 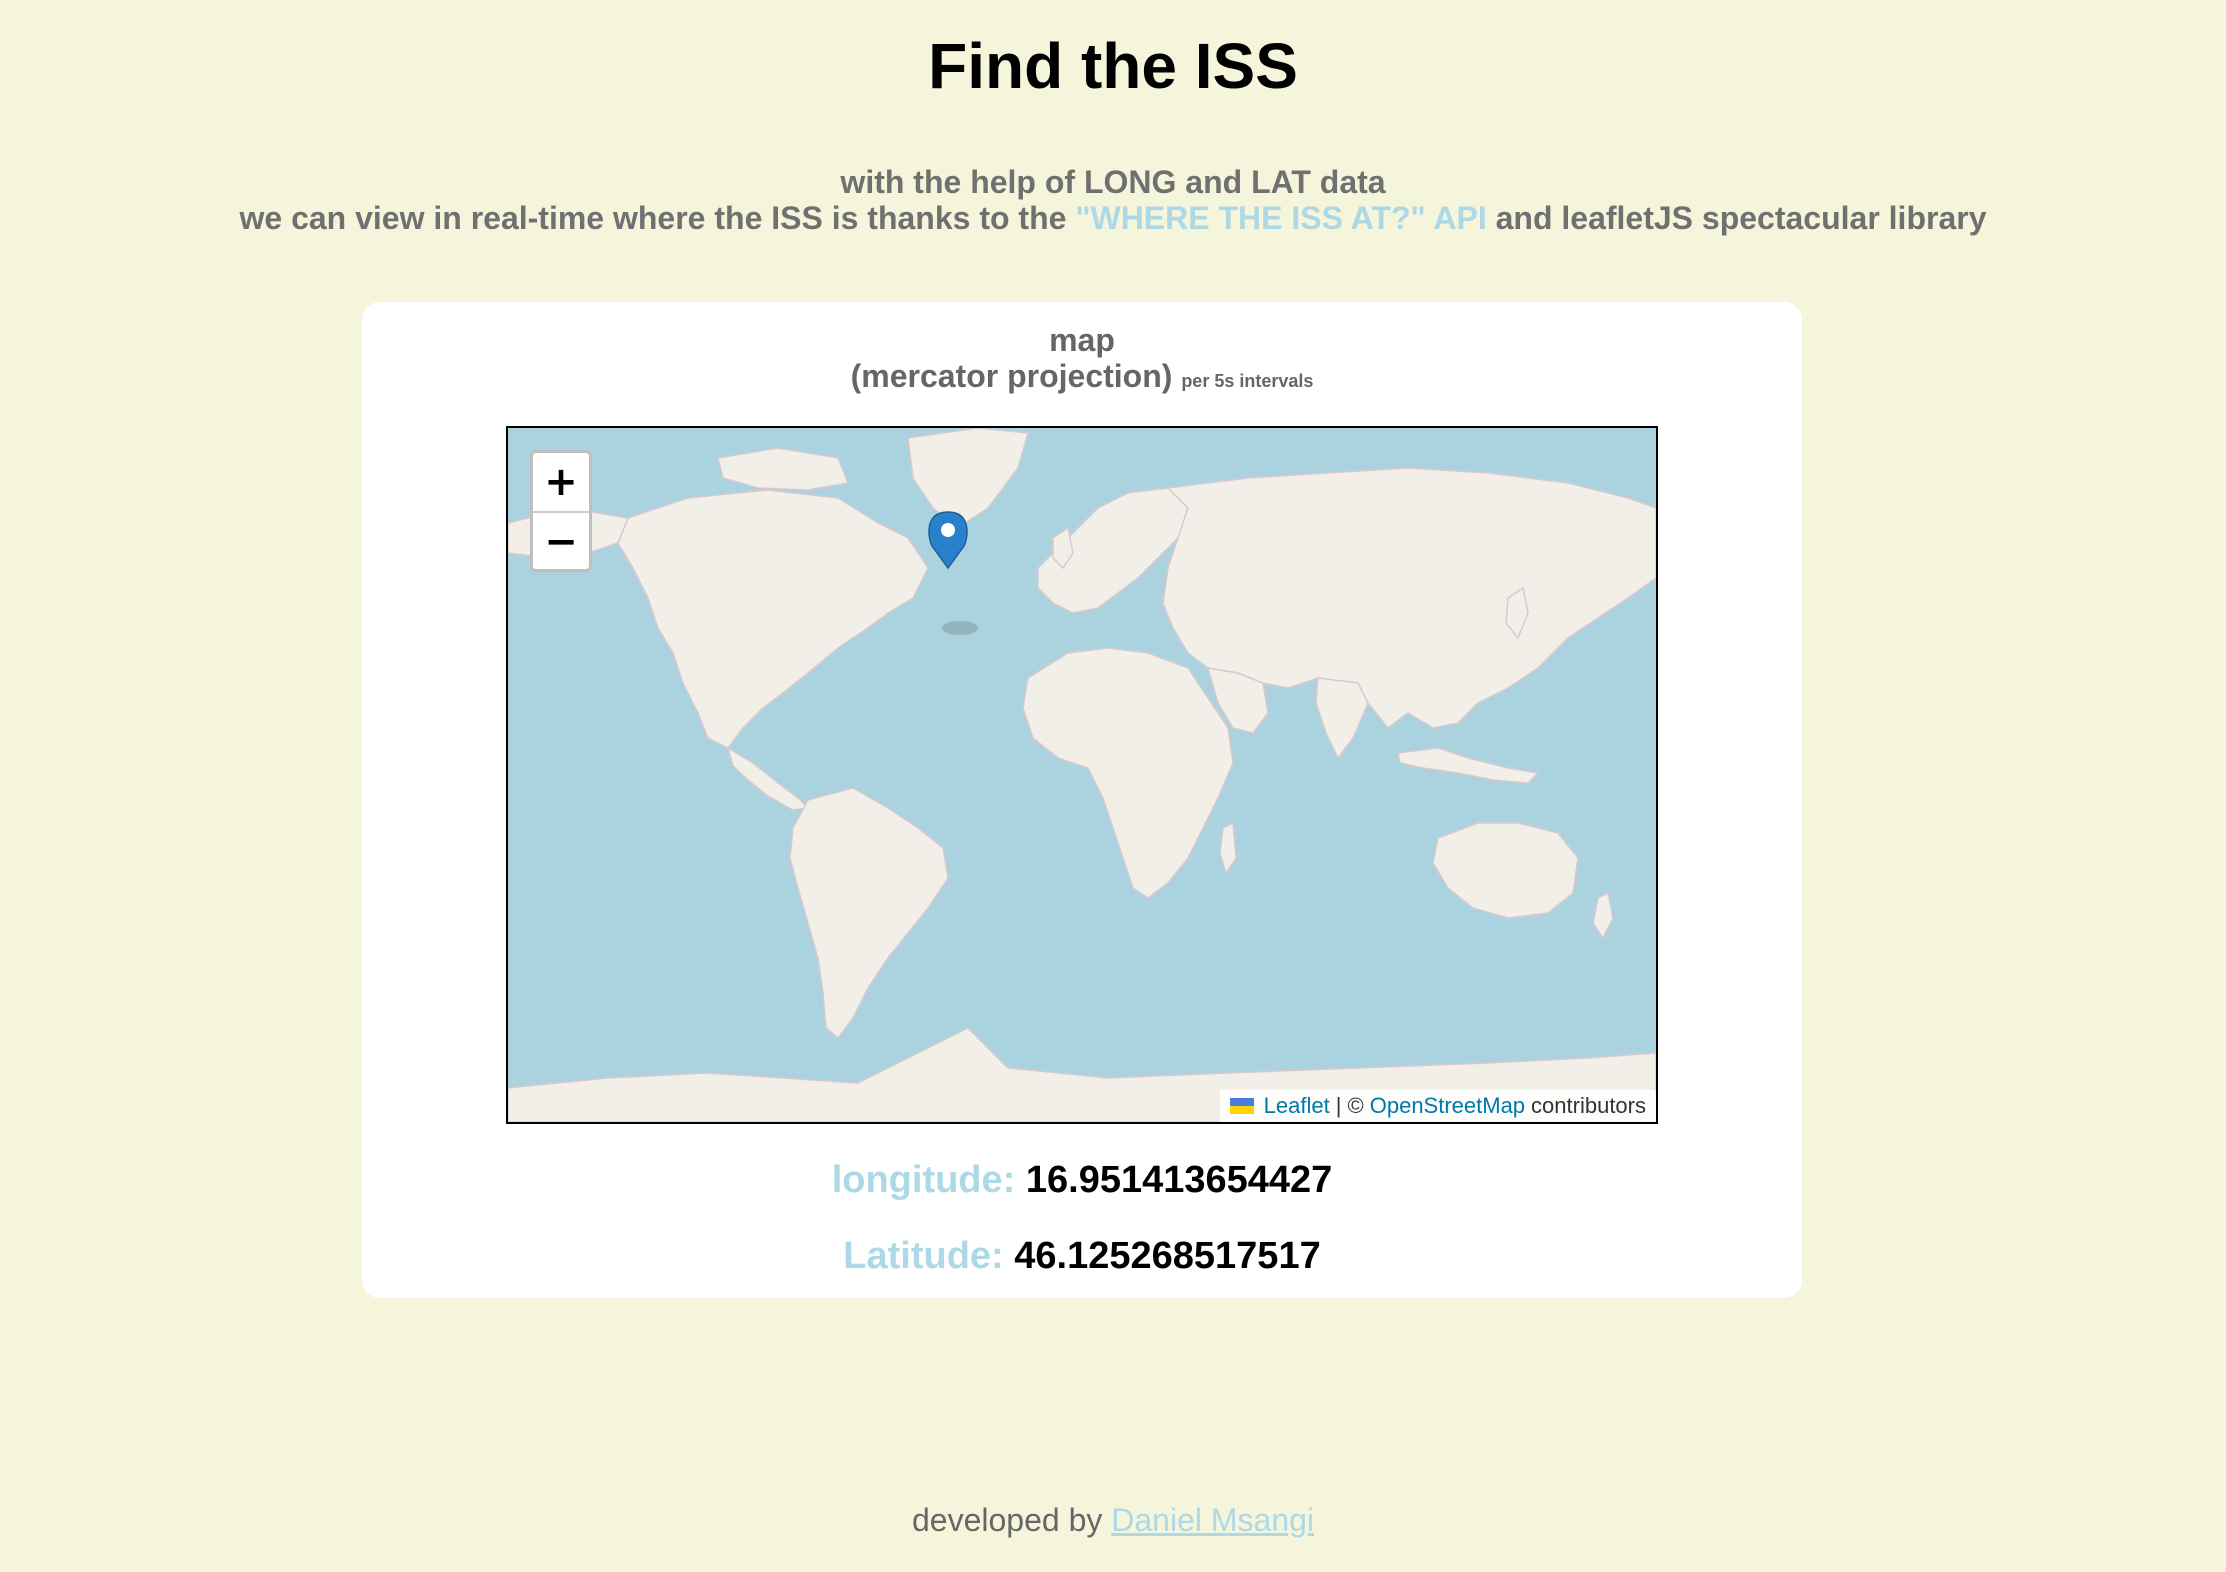 What do you see at coordinates (1113, 182) in the screenshot?
I see `subtitle-line-1: with the help of LONG and LAT data` at bounding box center [1113, 182].